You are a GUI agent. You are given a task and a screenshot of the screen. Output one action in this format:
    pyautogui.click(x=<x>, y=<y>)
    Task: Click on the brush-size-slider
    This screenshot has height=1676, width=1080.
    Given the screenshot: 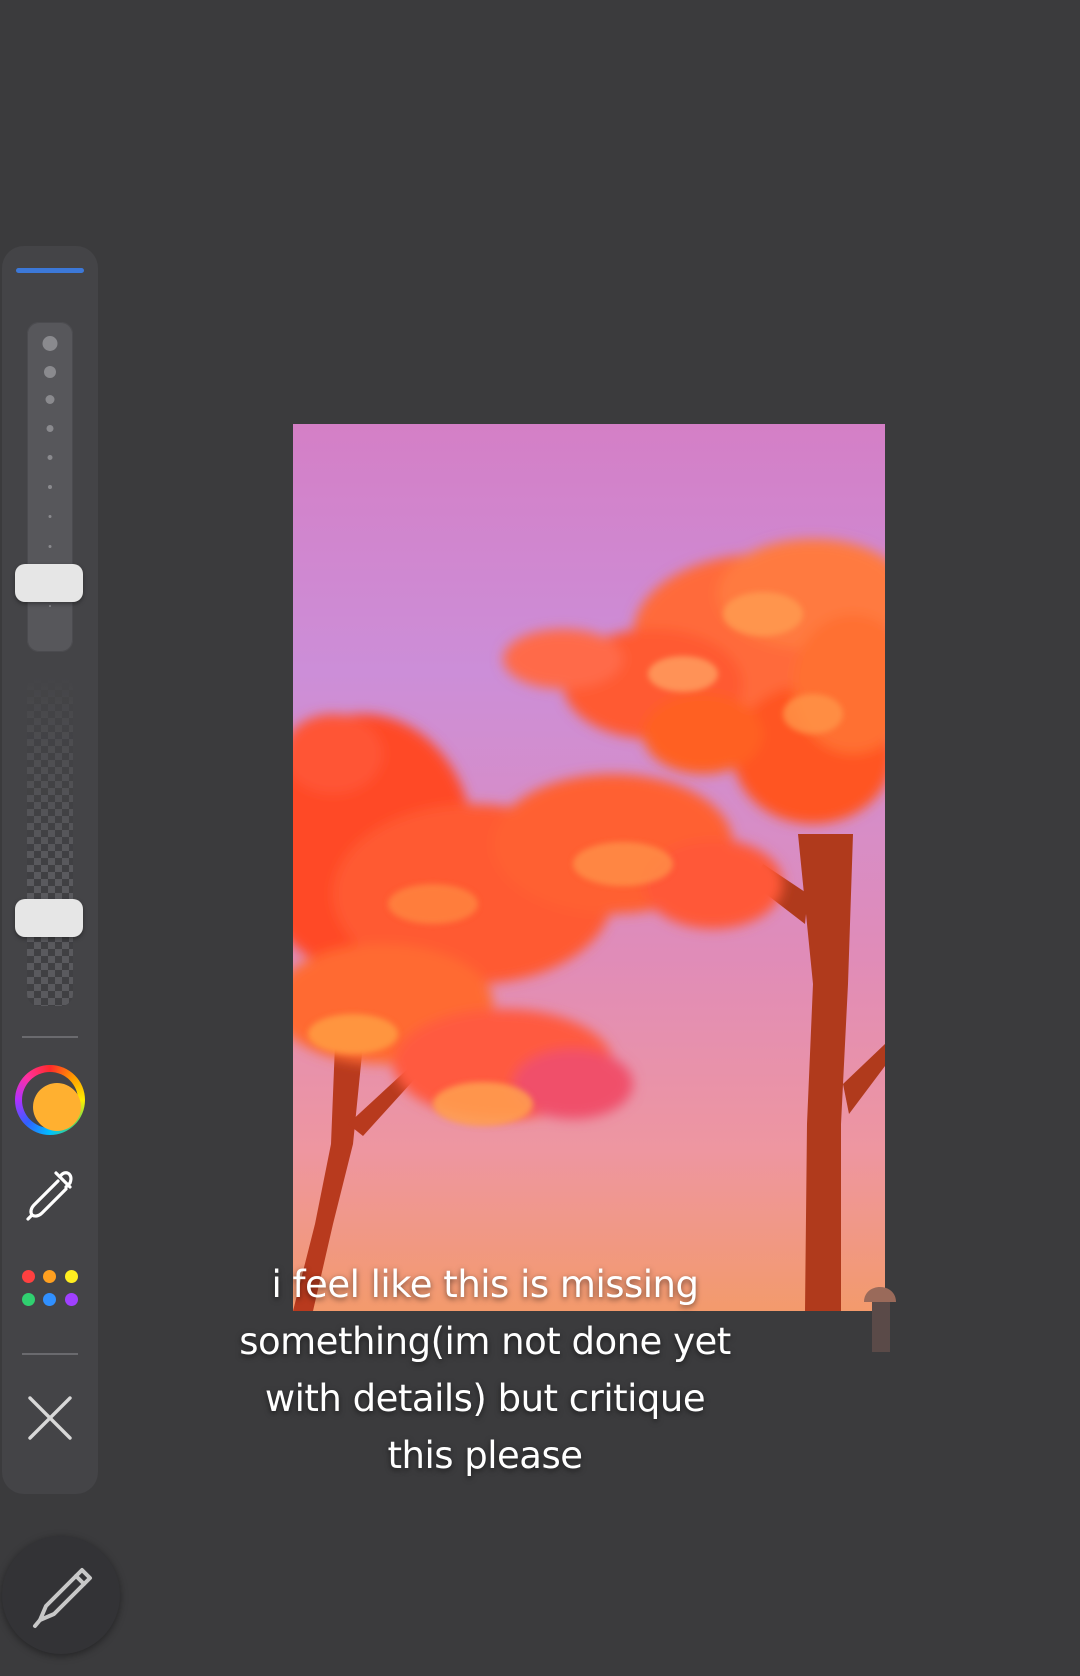 What is the action you would take?
    pyautogui.click(x=50, y=487)
    